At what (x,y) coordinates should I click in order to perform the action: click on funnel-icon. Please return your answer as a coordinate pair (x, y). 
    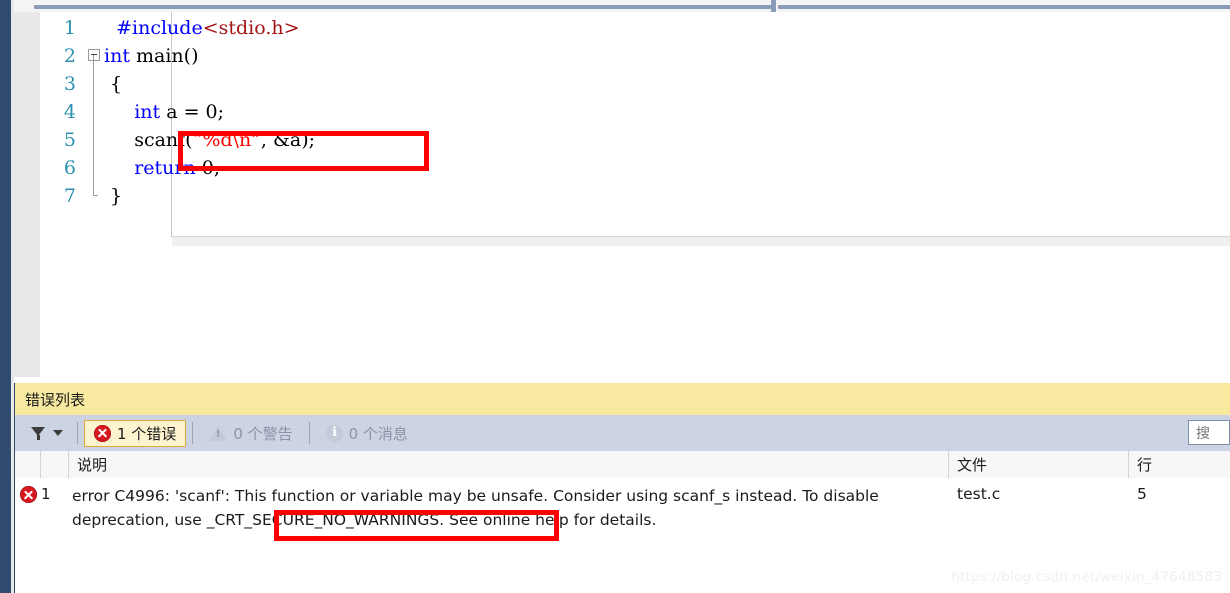
    Looking at the image, I should click on (38, 433).